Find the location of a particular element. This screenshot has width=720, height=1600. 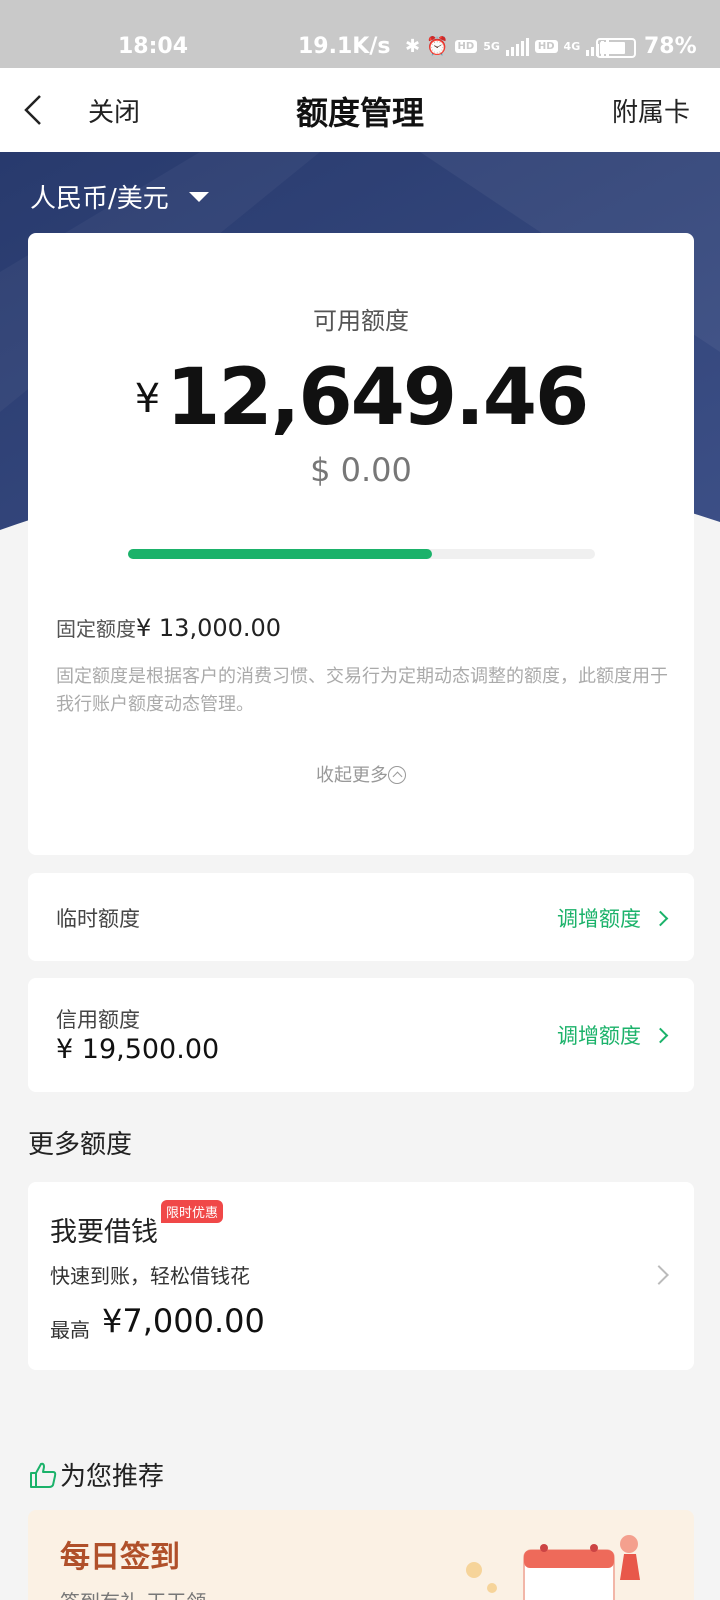

available-amount-value: 12,649.46 is located at coordinates (377, 398).